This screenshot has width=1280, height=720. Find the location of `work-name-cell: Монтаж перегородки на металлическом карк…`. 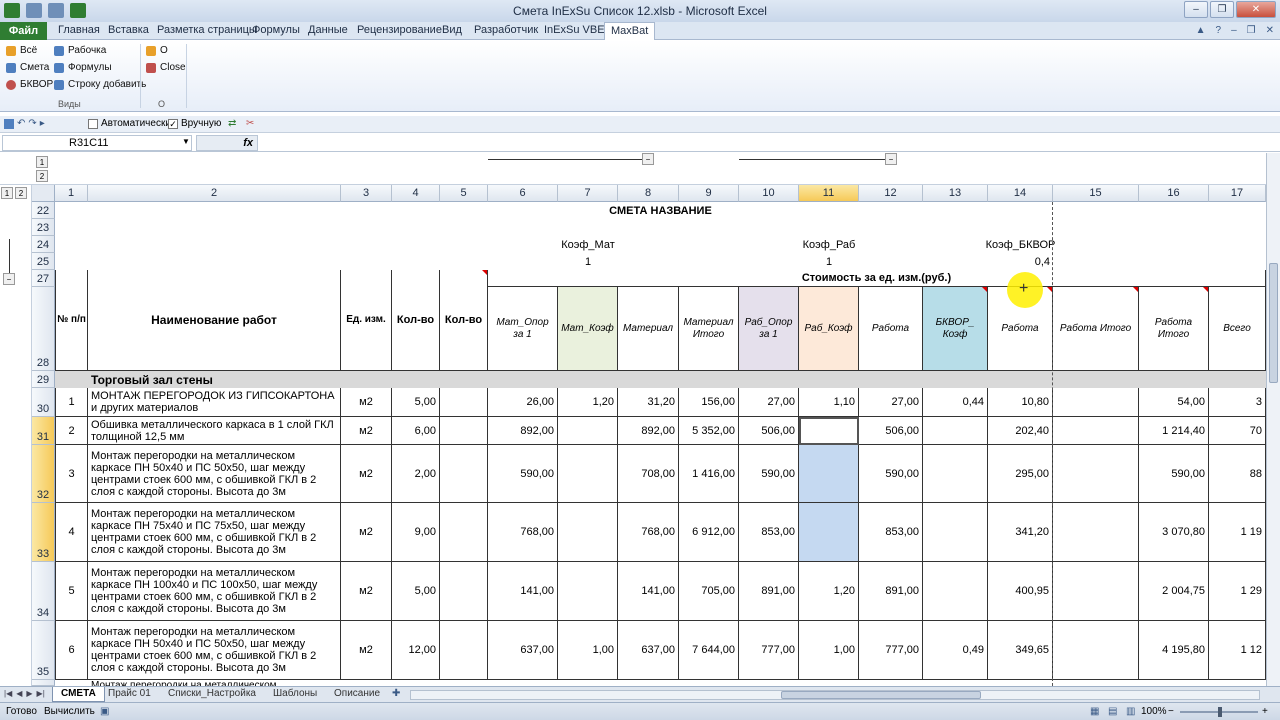

work-name-cell: Монтаж перегородки на металлическом карк… is located at coordinates (214, 591).